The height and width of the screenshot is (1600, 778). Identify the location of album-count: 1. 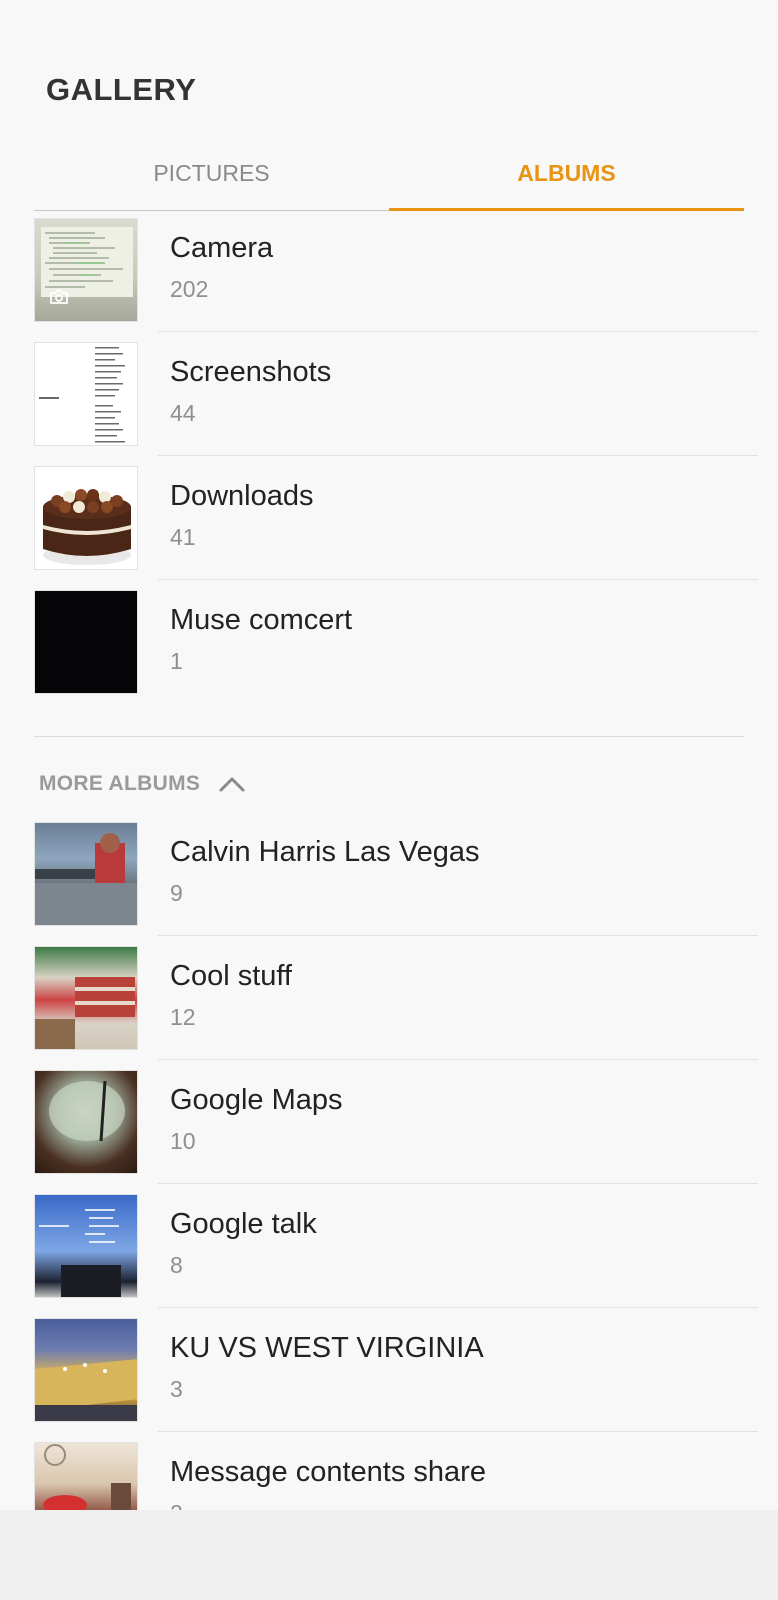
(176, 661).